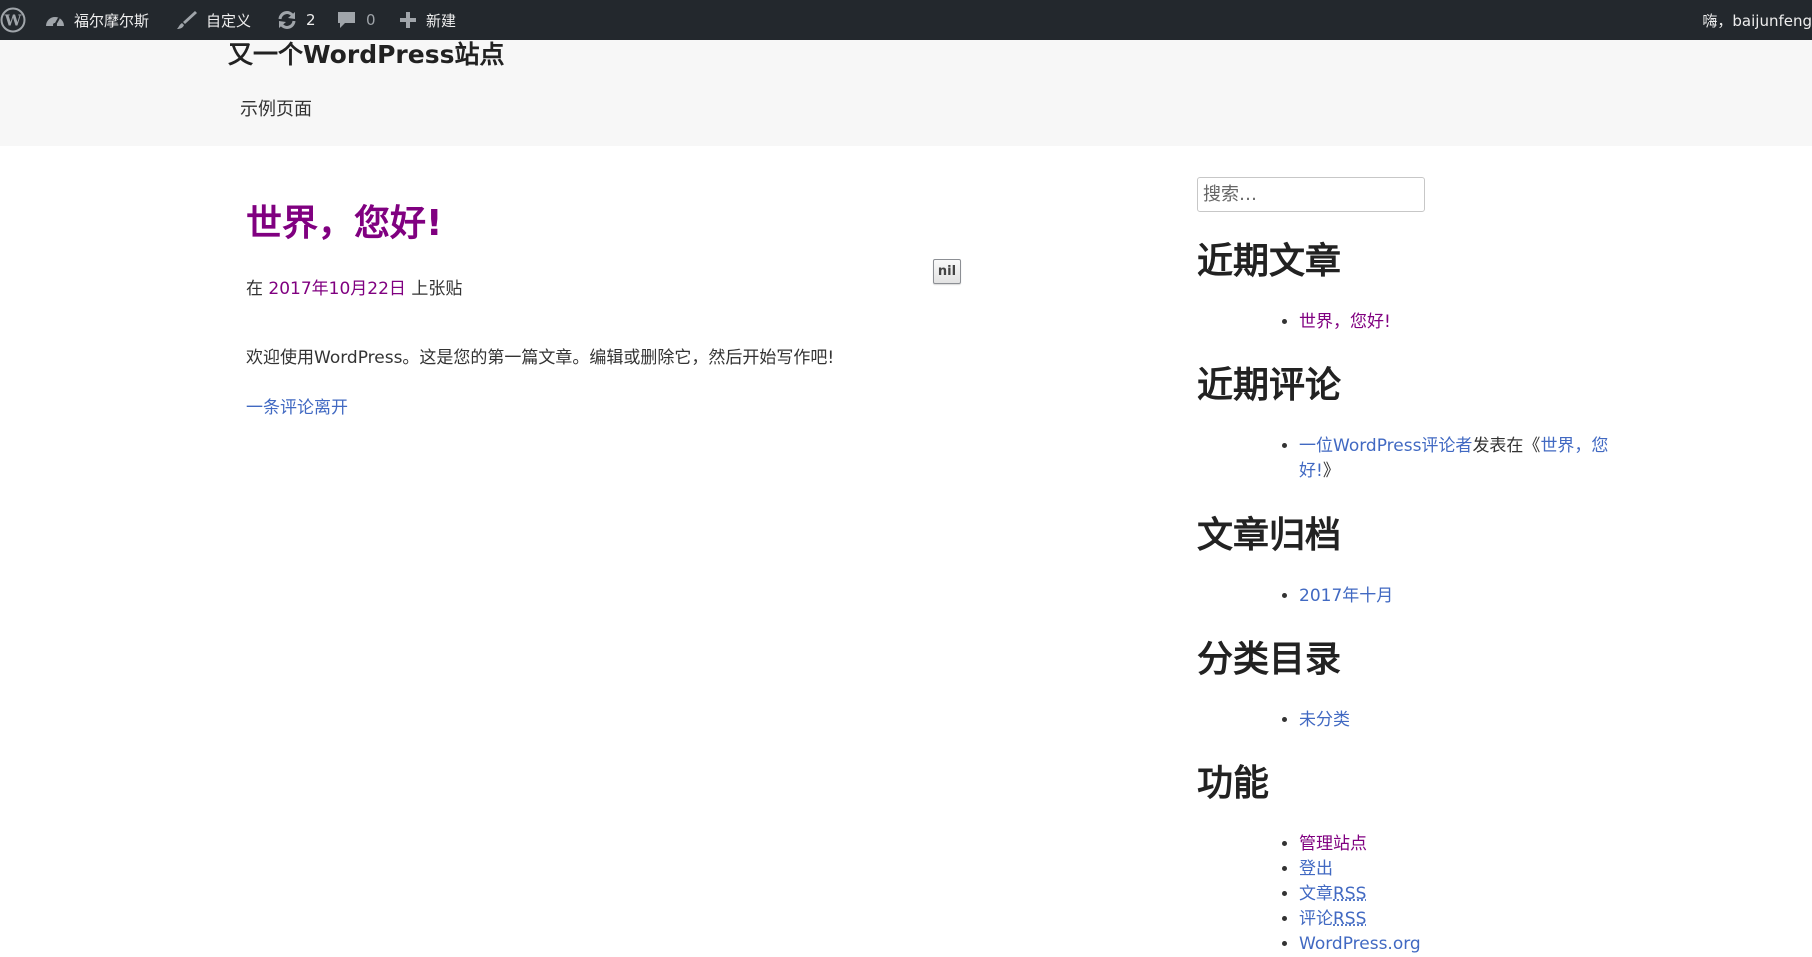  I want to click on customize-menu: 自定义, so click(213, 20).